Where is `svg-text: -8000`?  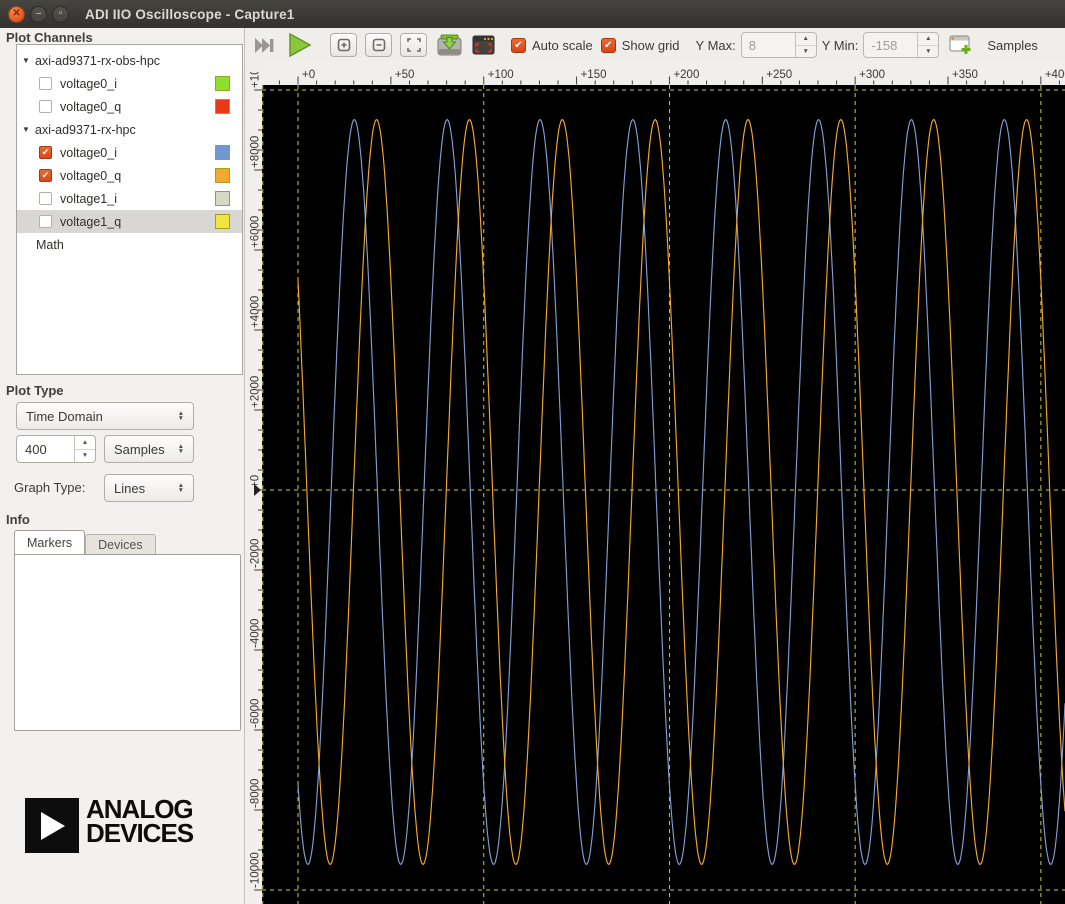 svg-text: -8000 is located at coordinates (256, 793).